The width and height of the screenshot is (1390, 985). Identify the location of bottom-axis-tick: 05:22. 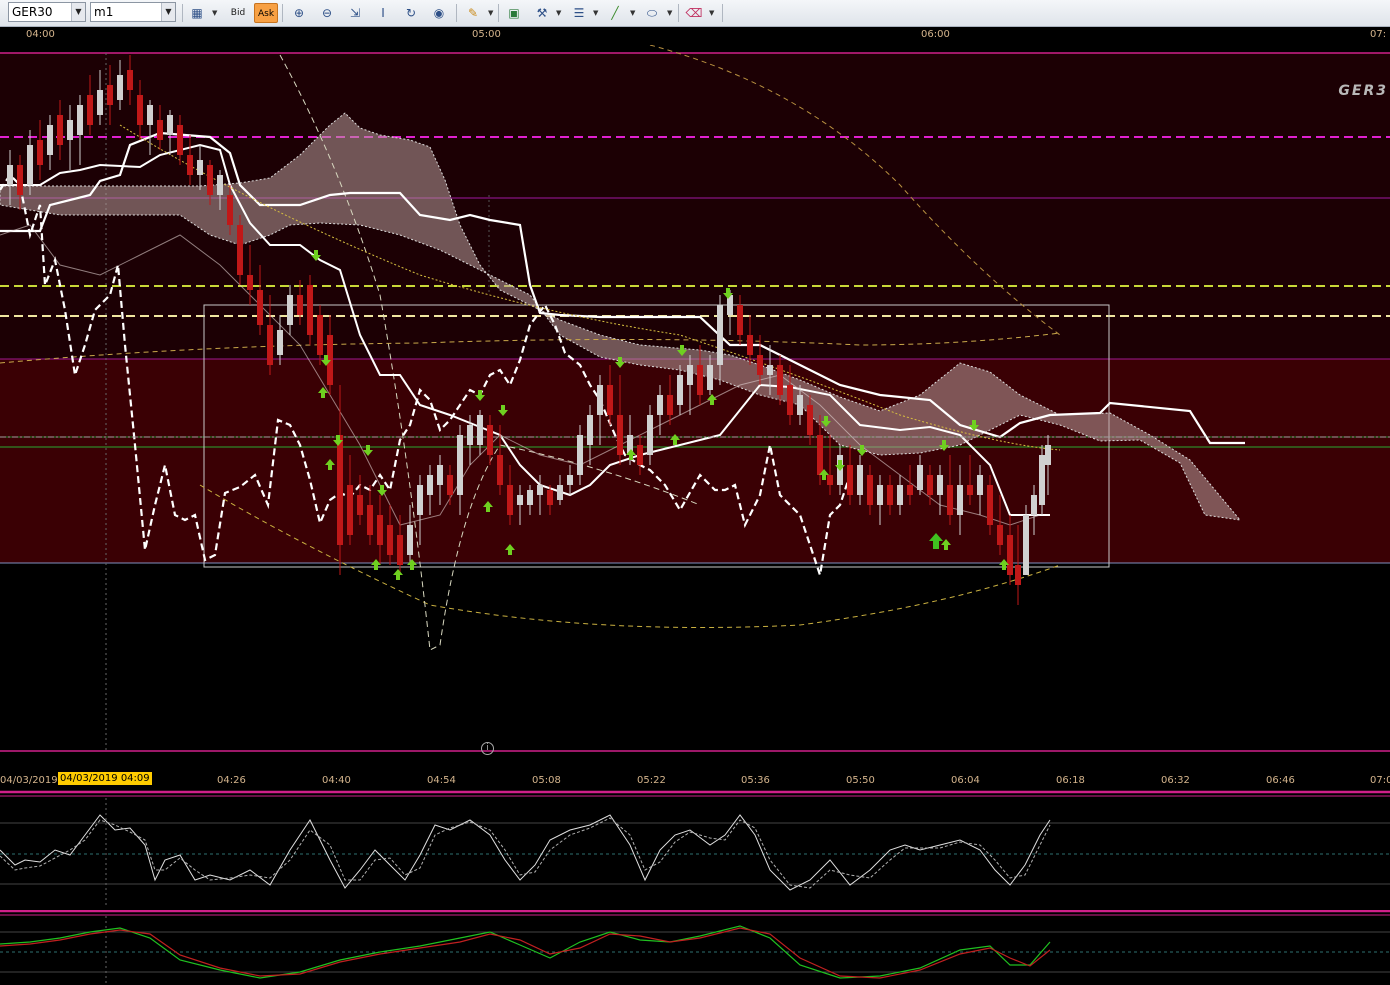
(651, 780).